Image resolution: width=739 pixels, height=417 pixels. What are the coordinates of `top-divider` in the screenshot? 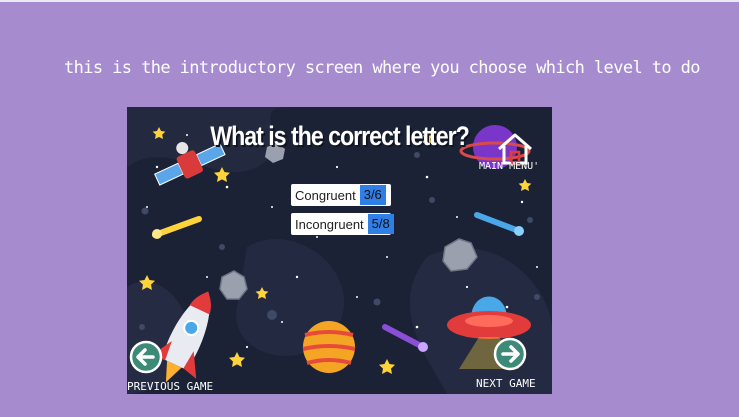 It's located at (369, 1).